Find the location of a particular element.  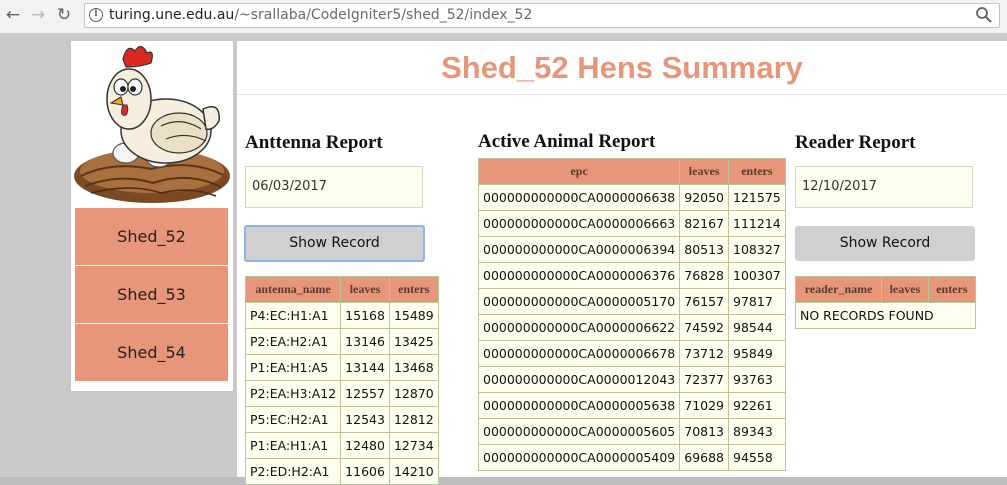

table-cell-leaves: 76157 is located at coordinates (704, 301).